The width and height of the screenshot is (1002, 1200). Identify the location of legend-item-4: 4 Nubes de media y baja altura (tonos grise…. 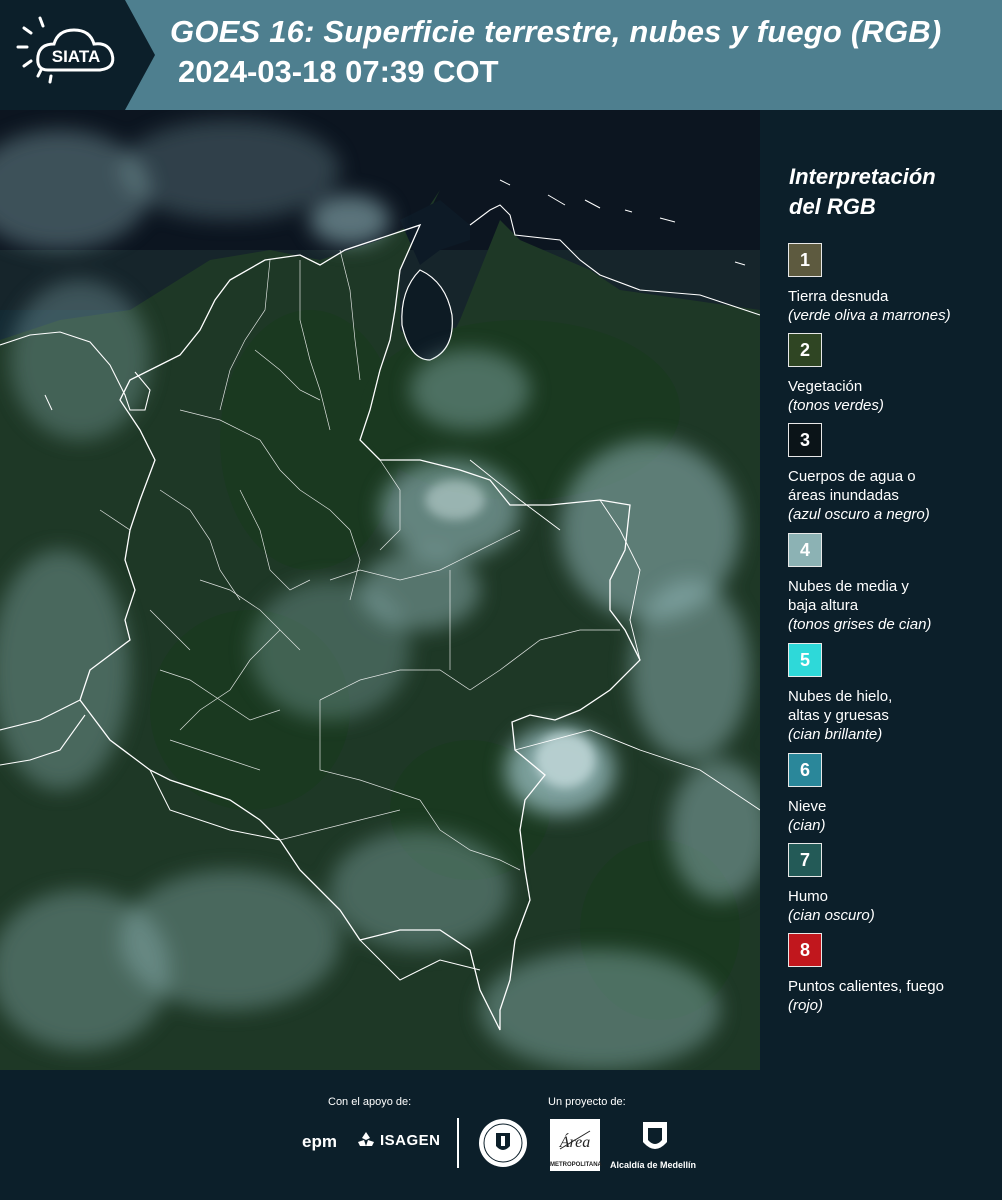
(894, 583).